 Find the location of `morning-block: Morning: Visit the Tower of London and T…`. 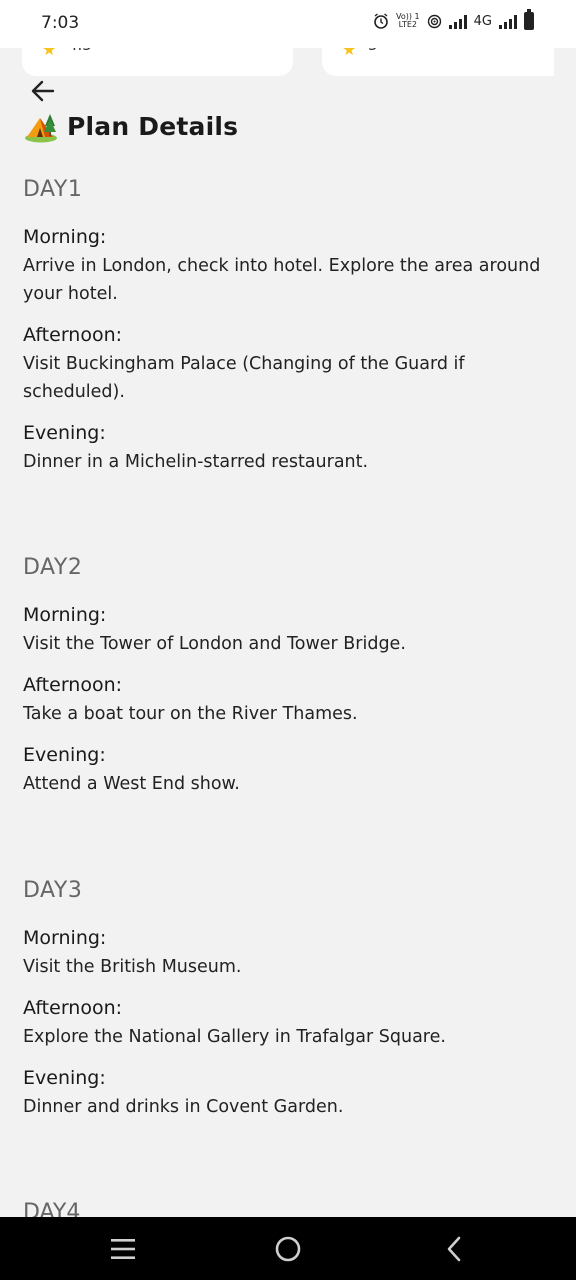

morning-block: Morning: Visit the Tower of London and T… is located at coordinates (283, 631).